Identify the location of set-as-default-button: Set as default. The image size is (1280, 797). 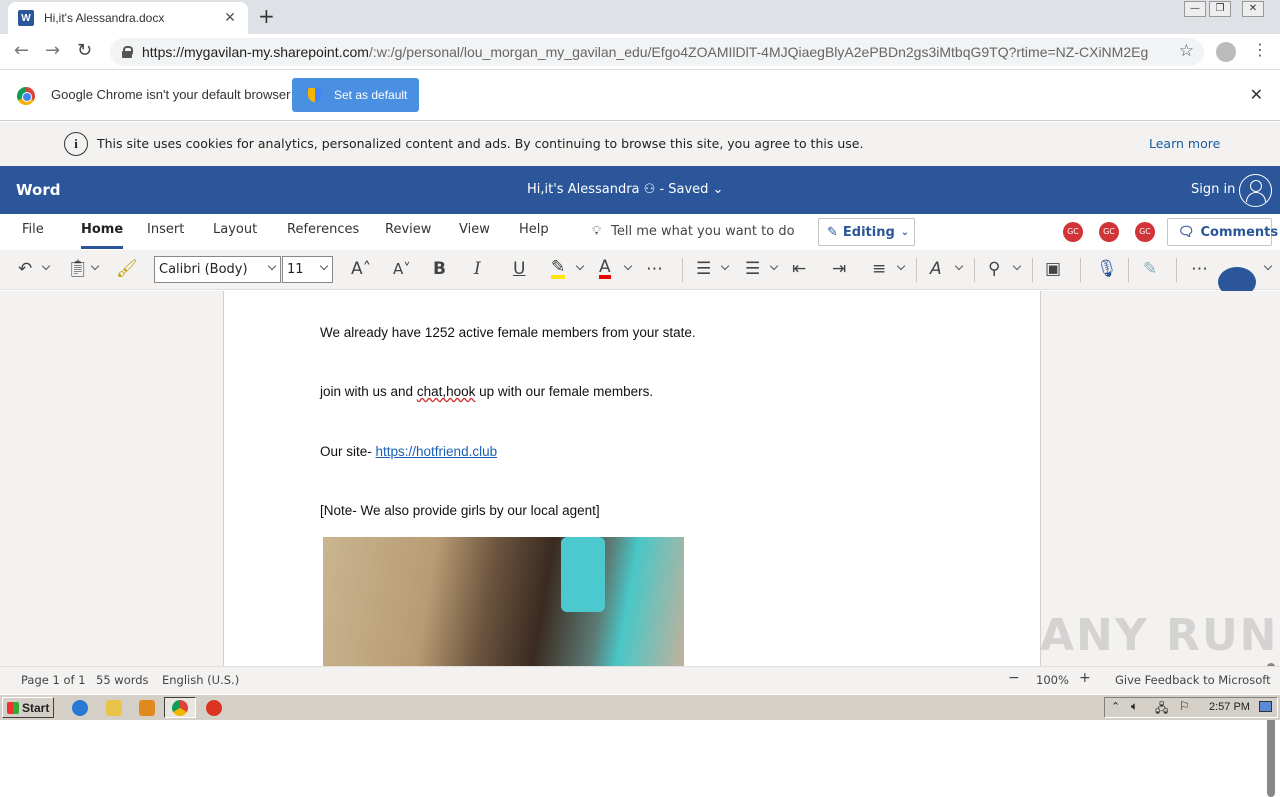
(355, 95).